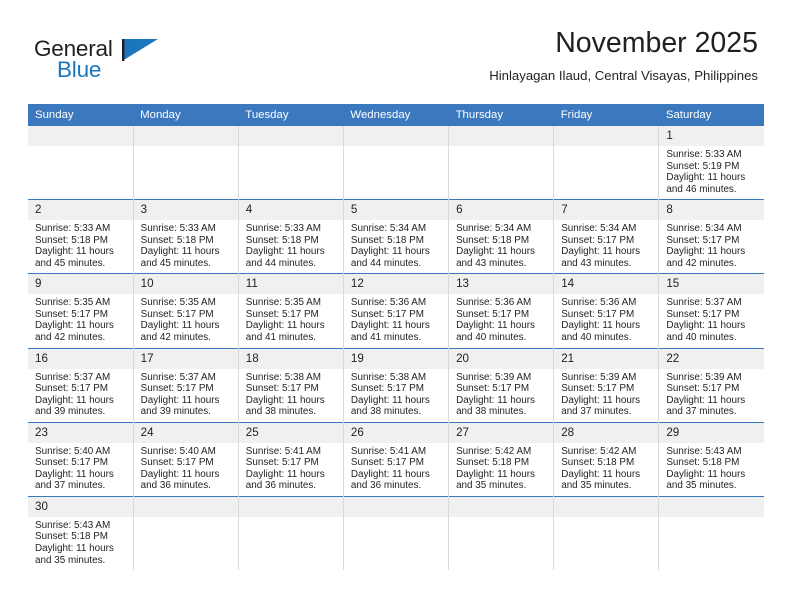 The height and width of the screenshot is (612, 792). I want to click on general-blue-logo: General Blue, so click(109, 63).